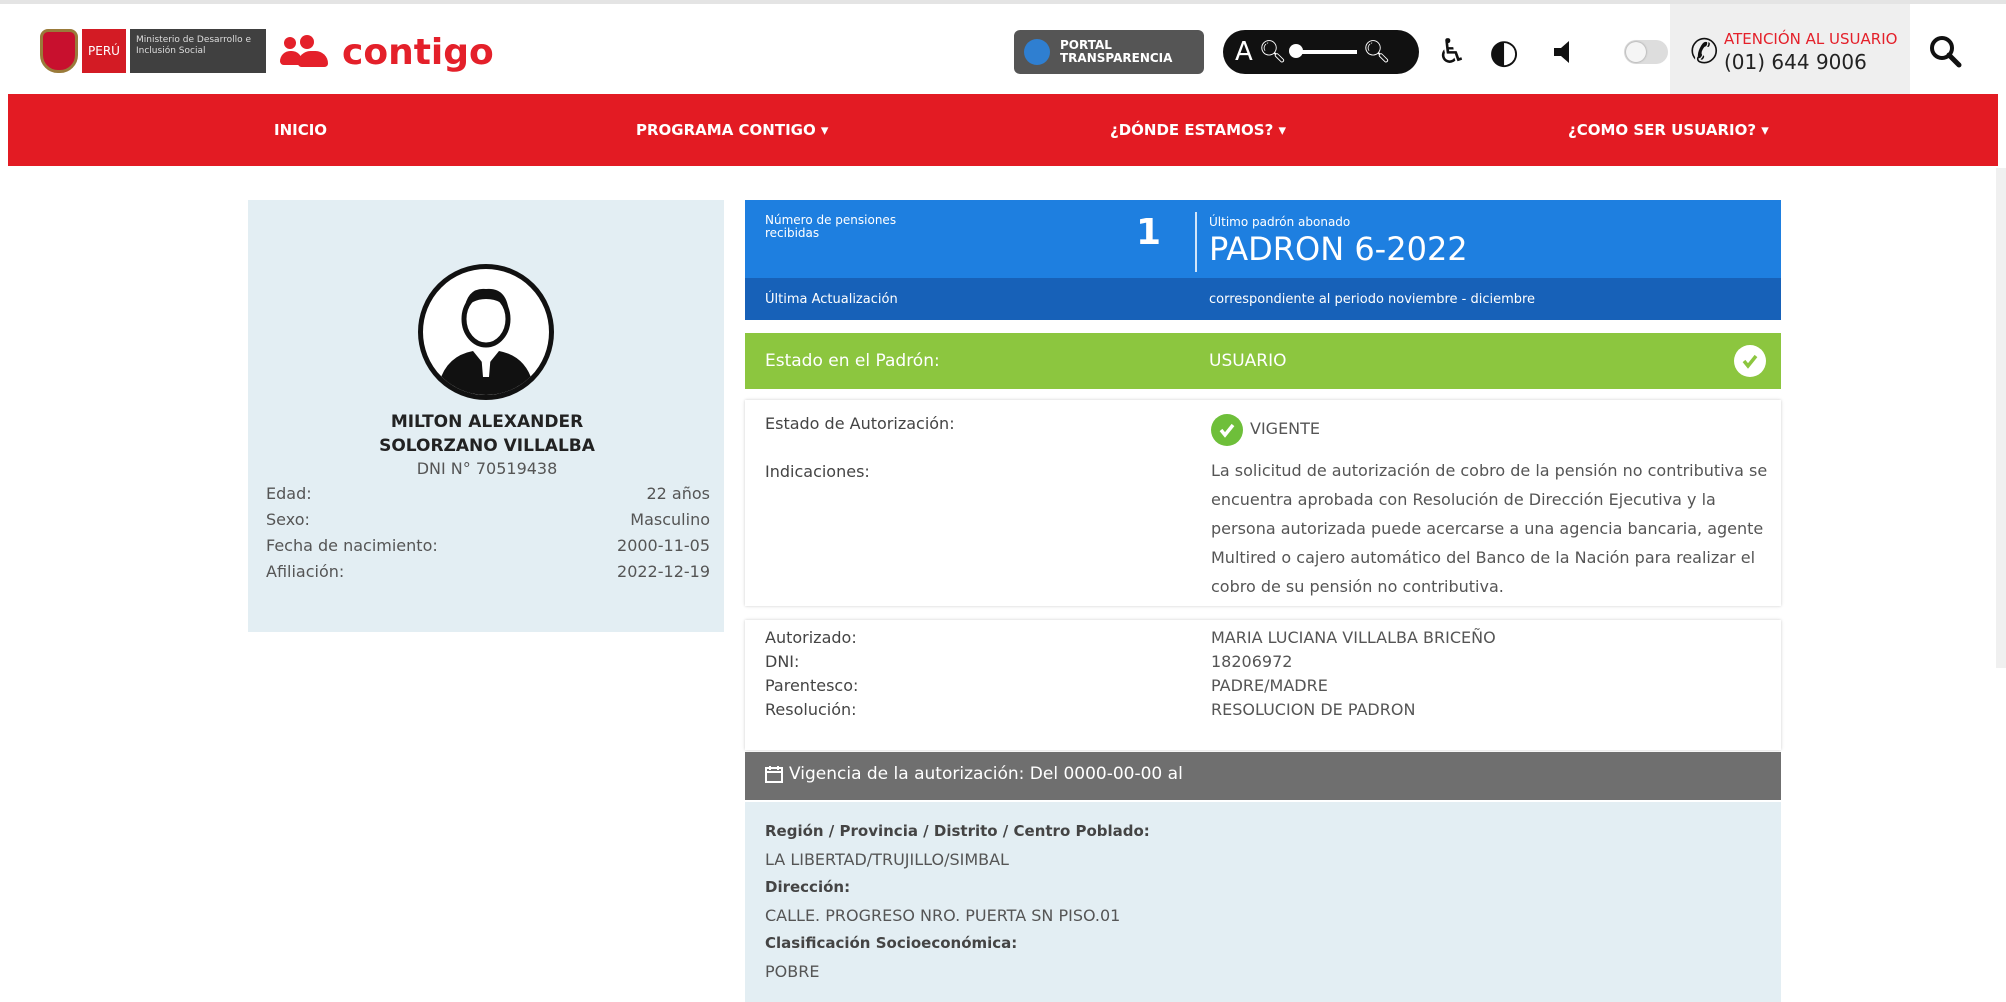 This screenshot has width=2006, height=1002. I want to click on profile-value: 2022-12-19, so click(663, 571).